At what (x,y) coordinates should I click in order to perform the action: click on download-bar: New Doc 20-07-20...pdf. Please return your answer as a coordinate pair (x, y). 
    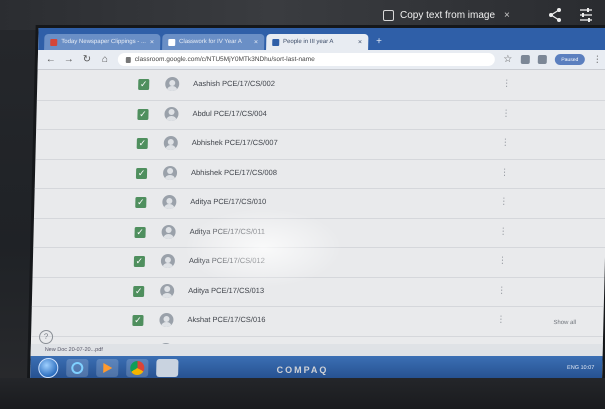
    Looking at the image, I should click on (316, 350).